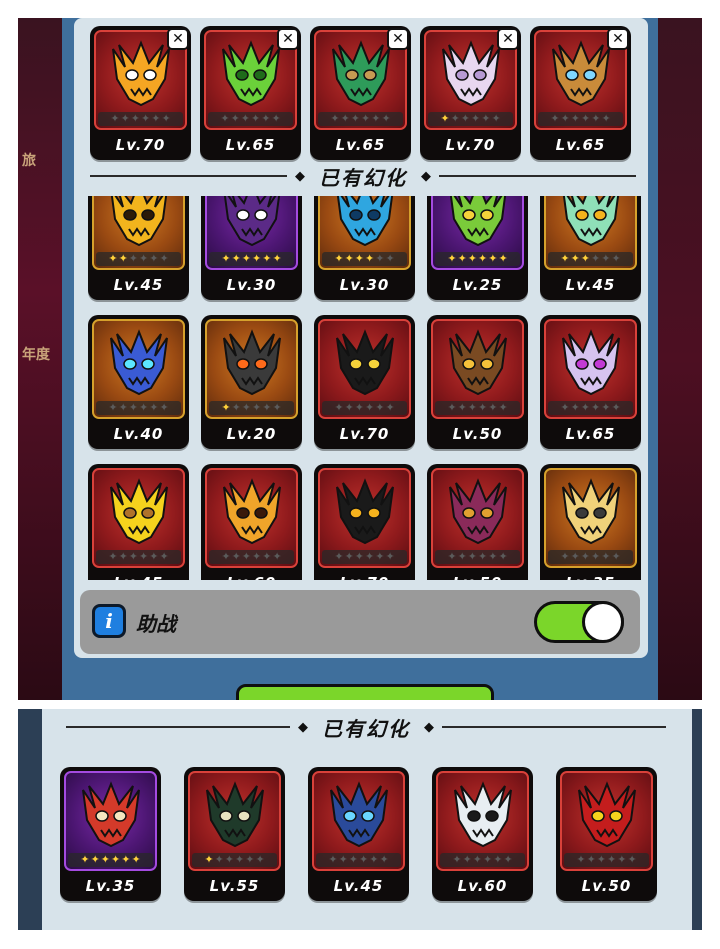  What do you see at coordinates (138, 362) in the screenshot?
I see `blue-dragon-icon` at bounding box center [138, 362].